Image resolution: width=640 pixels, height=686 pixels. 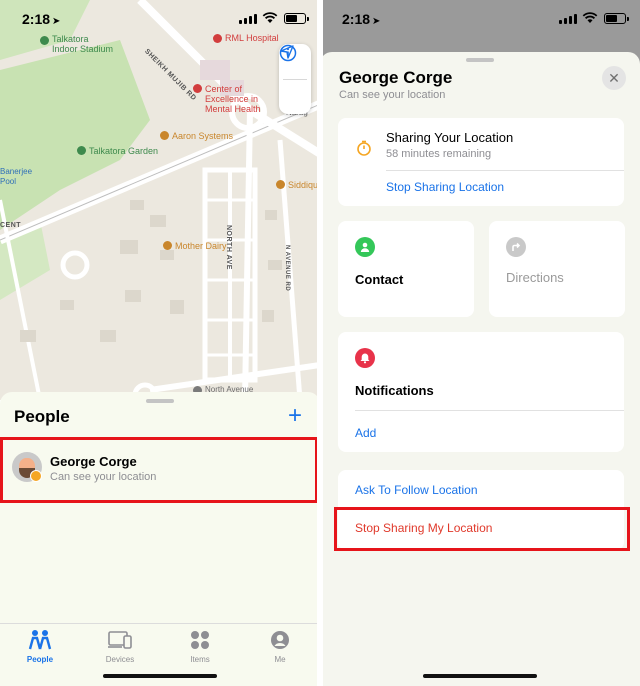 I want to click on map-label-aaron: Aaron Systems, so click(x=203, y=136).